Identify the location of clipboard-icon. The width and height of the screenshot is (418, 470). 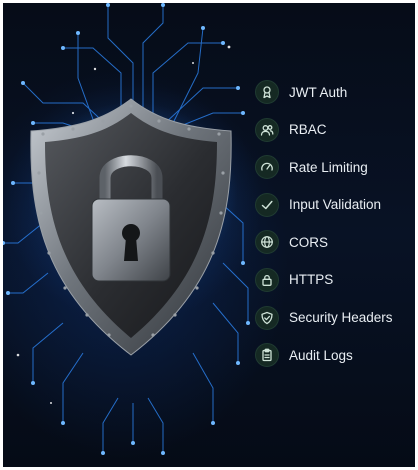
(267, 355).